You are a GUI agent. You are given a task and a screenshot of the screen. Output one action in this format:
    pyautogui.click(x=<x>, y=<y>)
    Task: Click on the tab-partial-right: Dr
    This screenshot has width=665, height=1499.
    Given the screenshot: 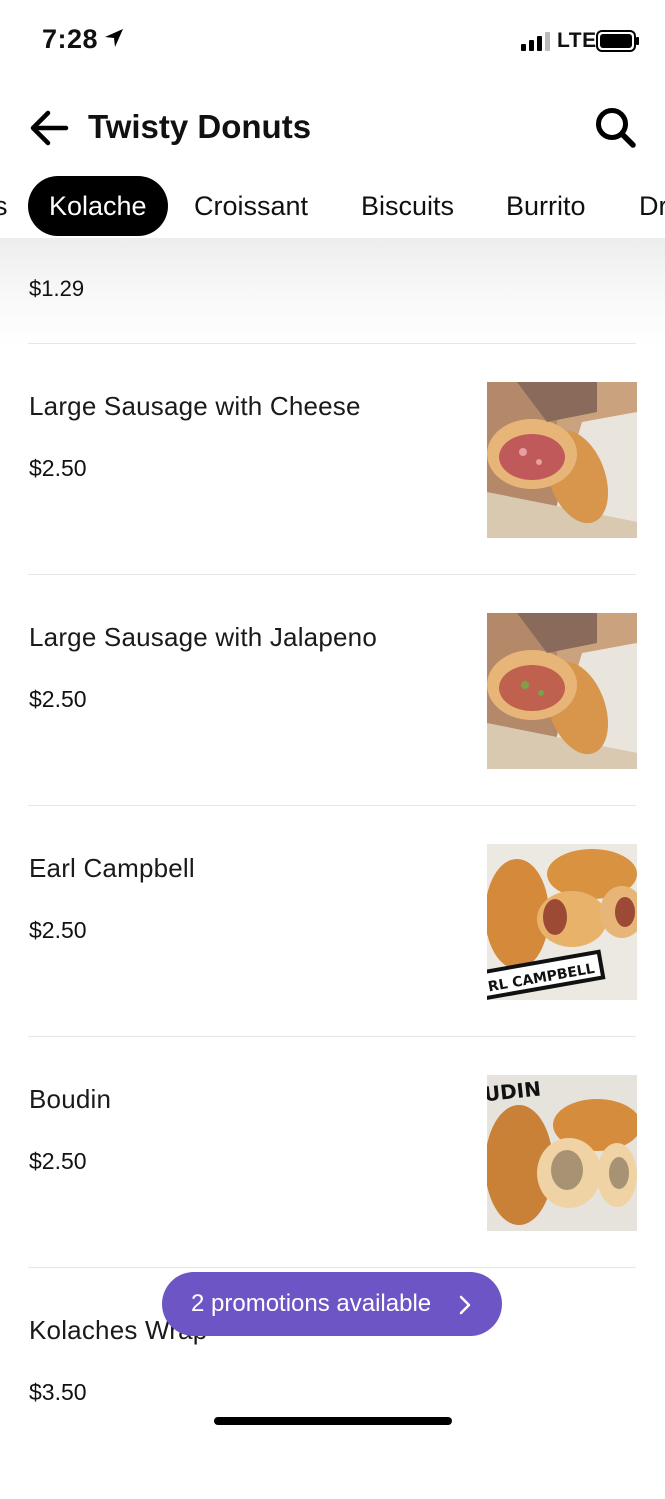 What is the action you would take?
    pyautogui.click(x=652, y=206)
    